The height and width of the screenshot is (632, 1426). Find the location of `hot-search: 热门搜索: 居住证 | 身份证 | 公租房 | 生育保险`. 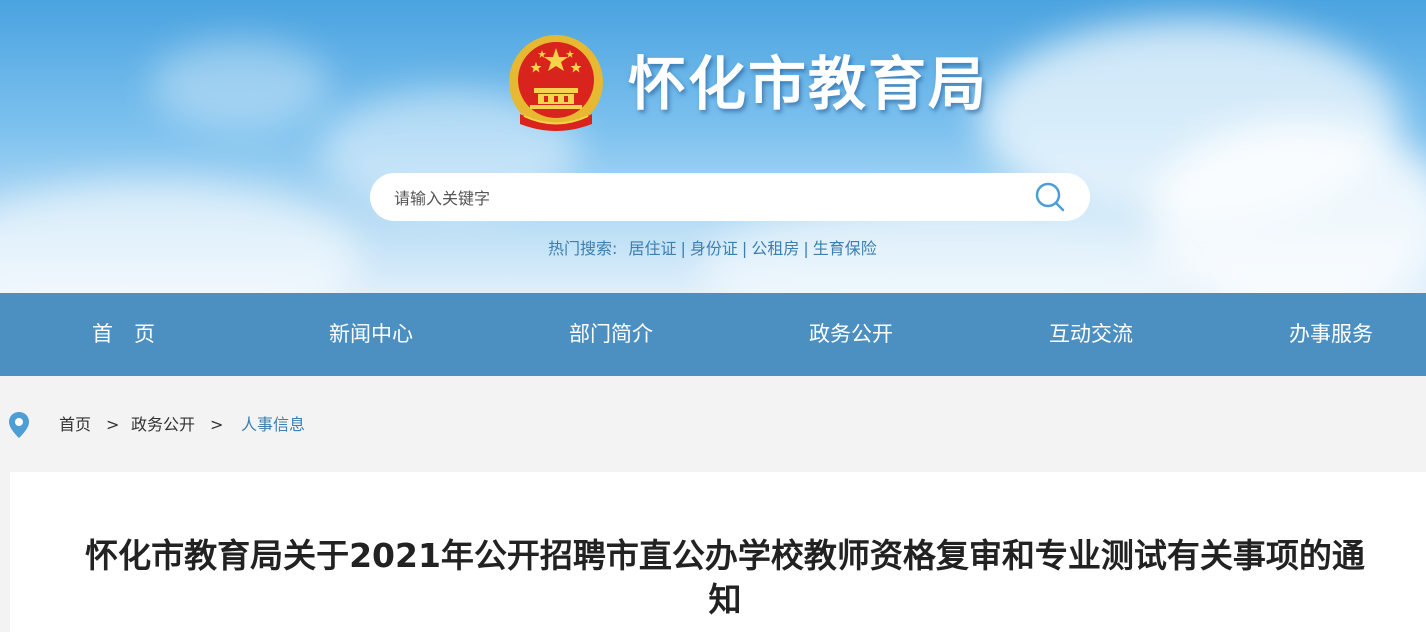

hot-search: 热门搜索: 居住证 | 身份证 | 公租房 | 生育保险 is located at coordinates (712, 249).